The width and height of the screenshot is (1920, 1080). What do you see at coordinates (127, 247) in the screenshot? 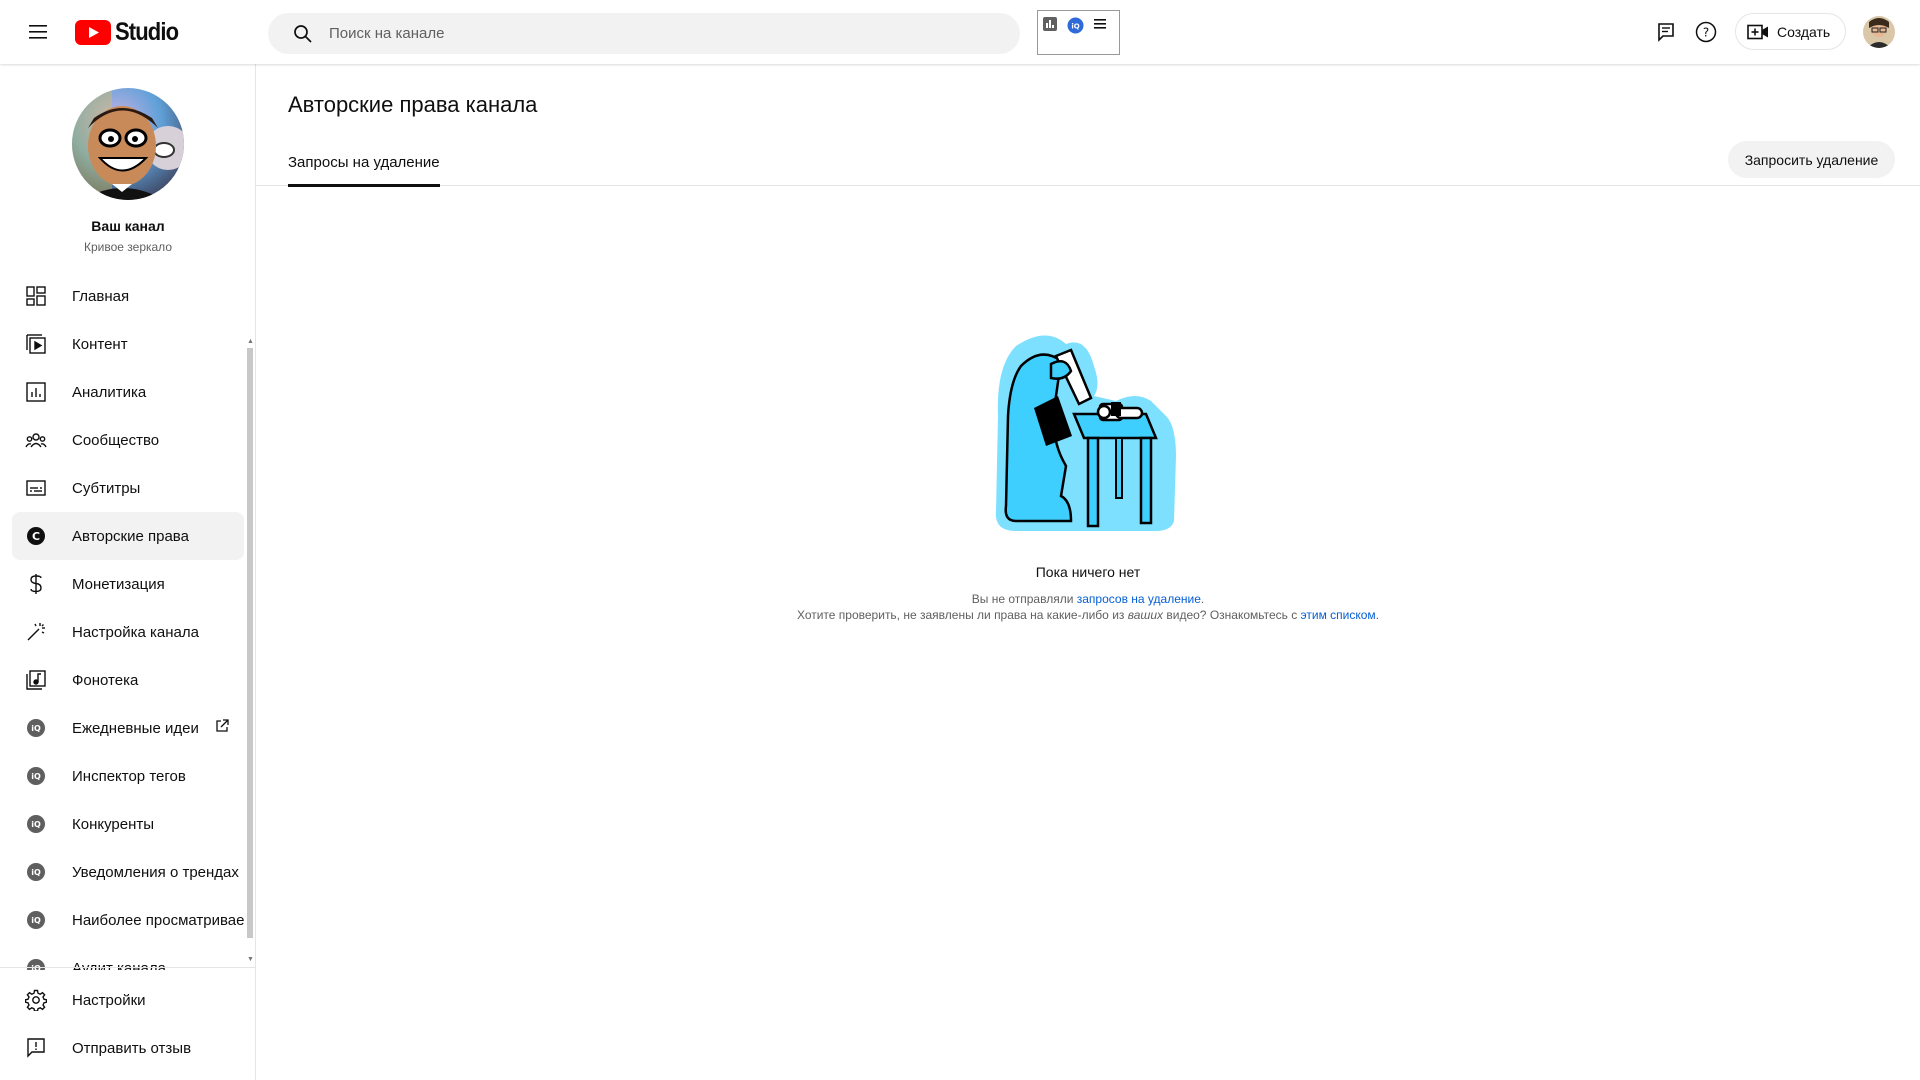
I see `channel-name: Кривое зеркало` at bounding box center [127, 247].